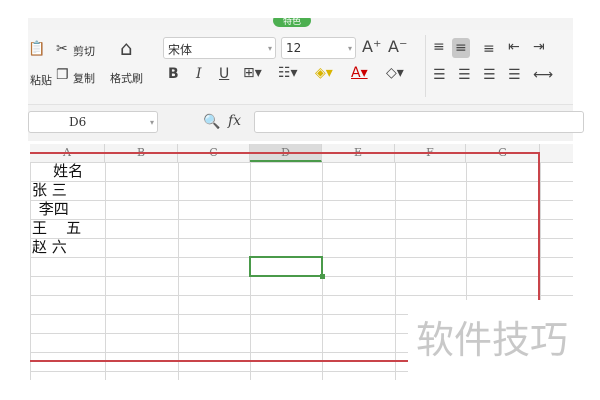 This screenshot has width=600, height=400. Describe the element at coordinates (489, 49) in the screenshot. I see `align-bottom-icon: ≡` at that location.